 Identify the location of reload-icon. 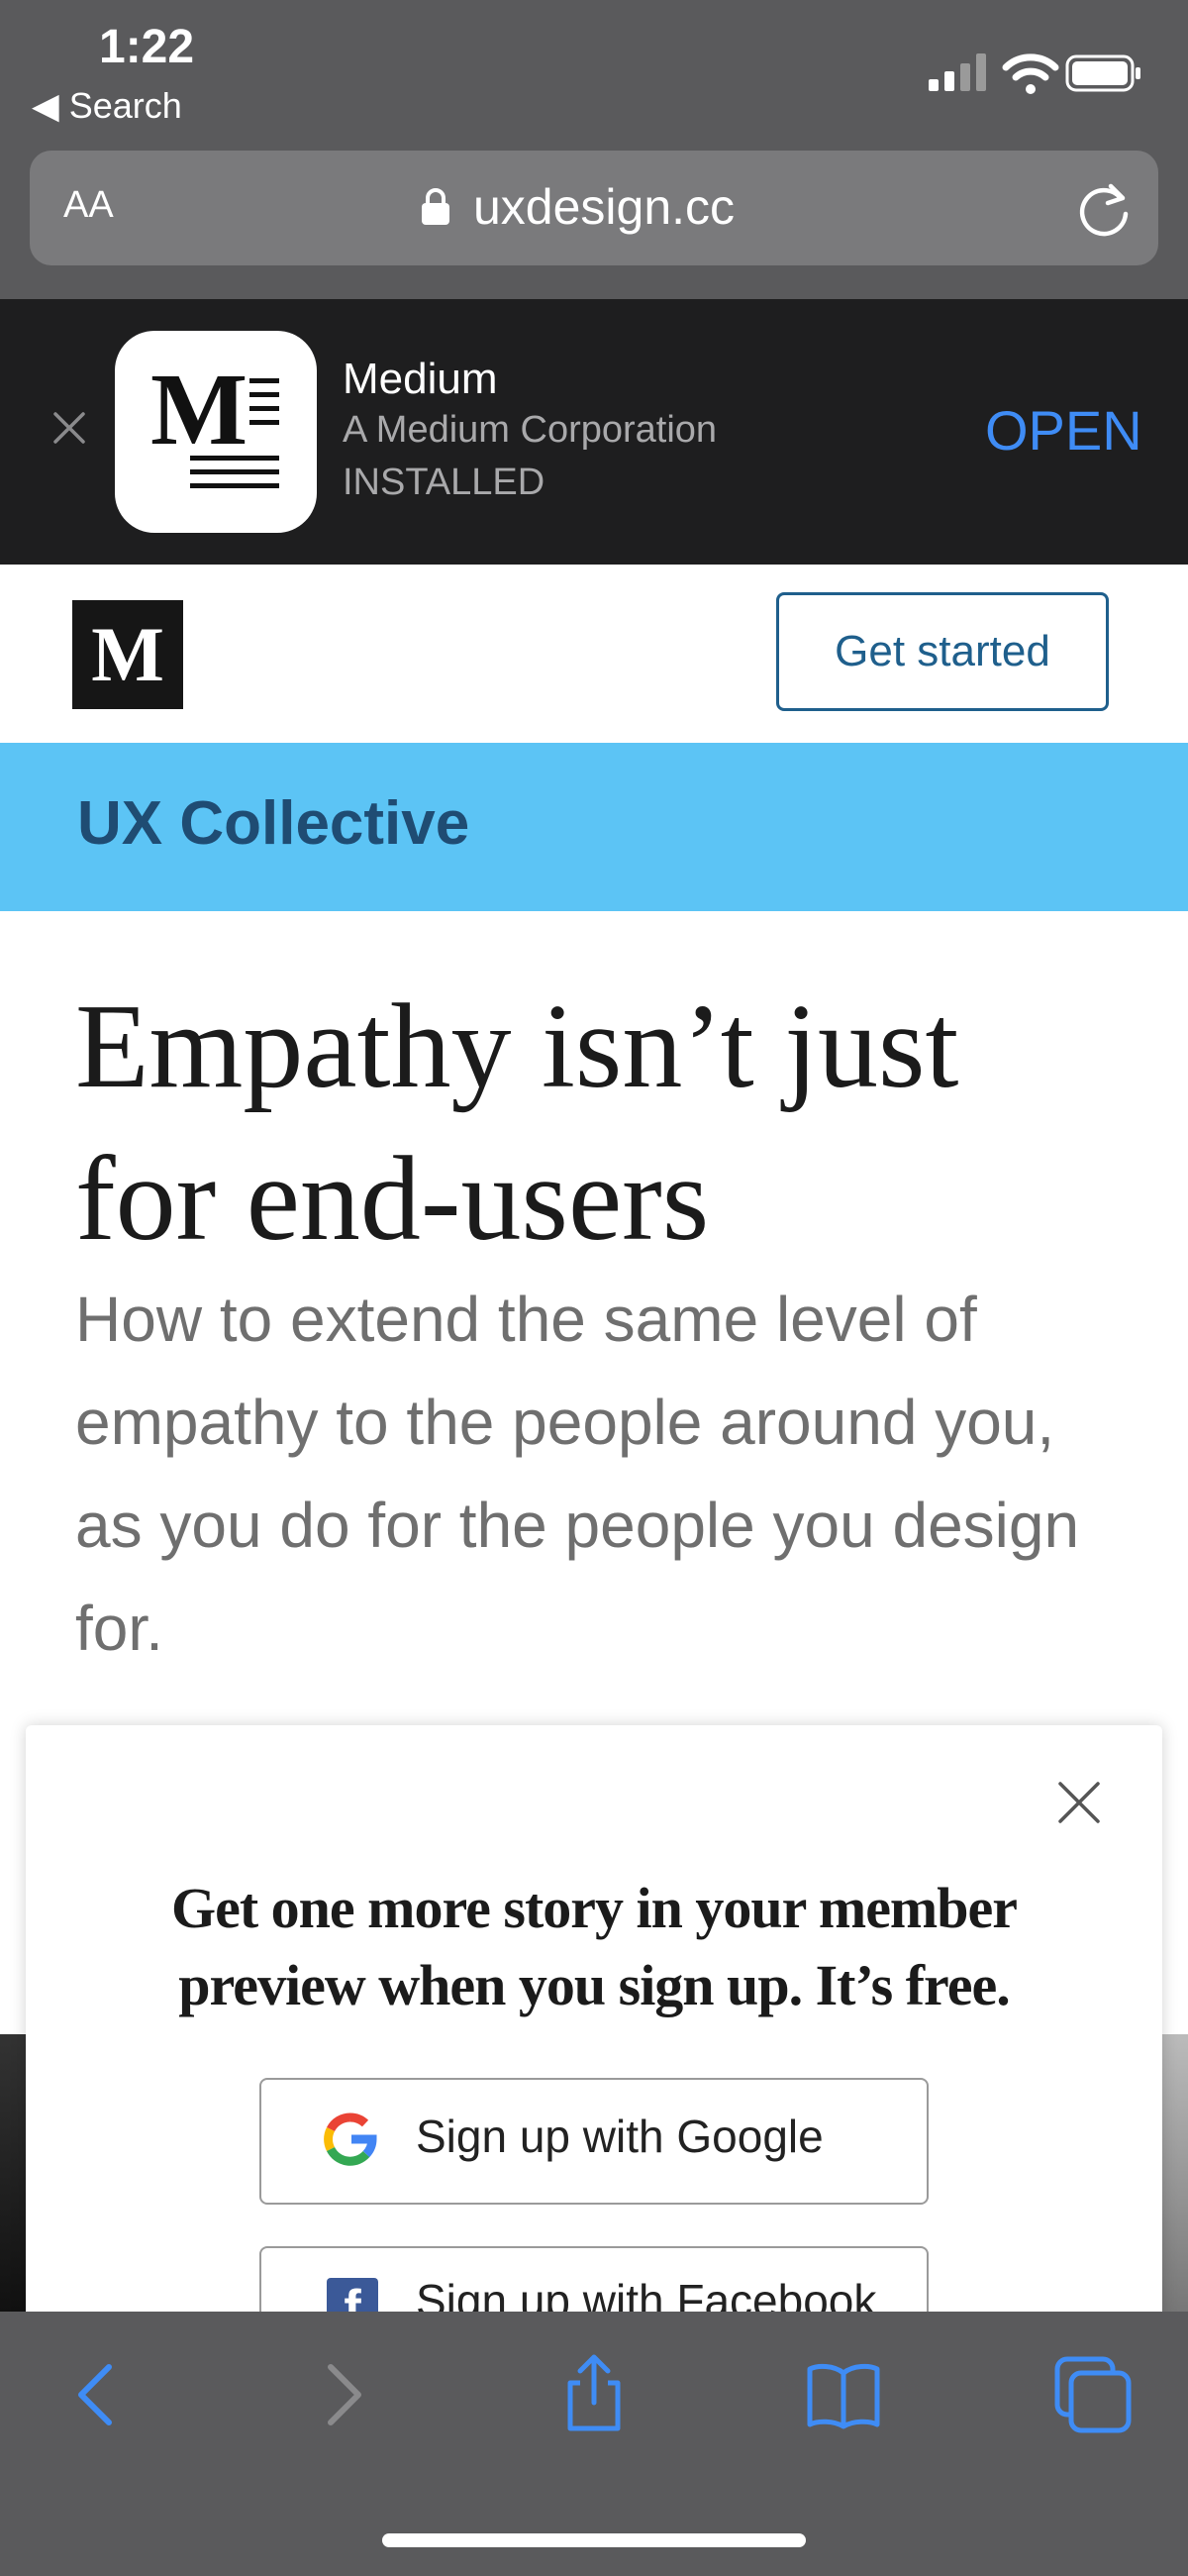
(1104, 209).